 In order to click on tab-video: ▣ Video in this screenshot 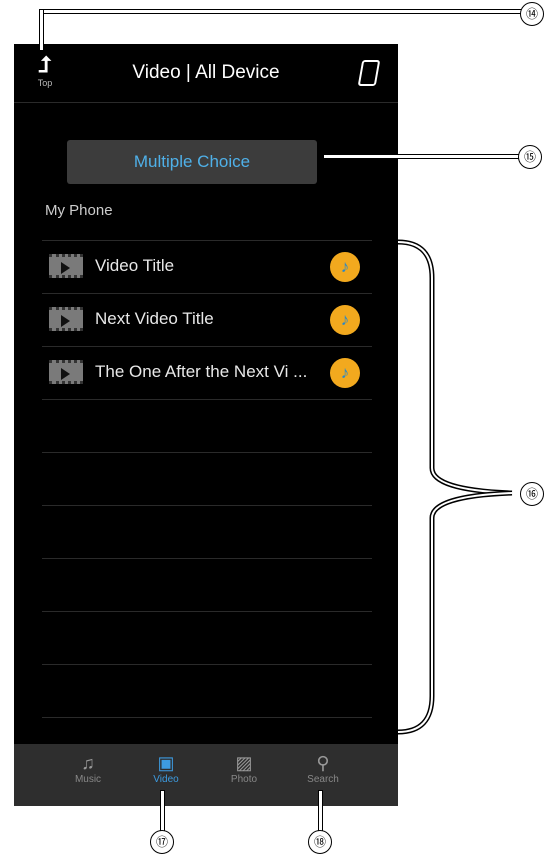, I will do `click(166, 768)`.